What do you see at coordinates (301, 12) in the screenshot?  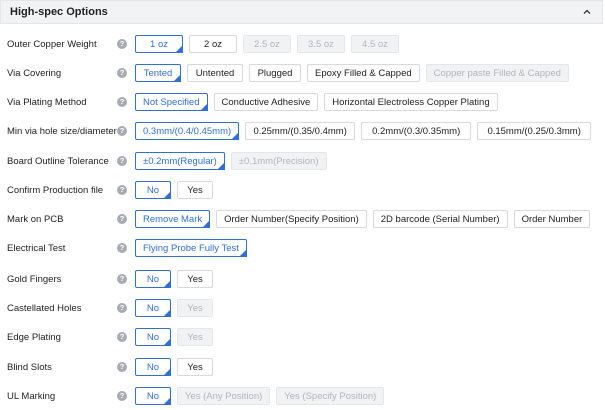 I see `section-header: High-spec Options` at bounding box center [301, 12].